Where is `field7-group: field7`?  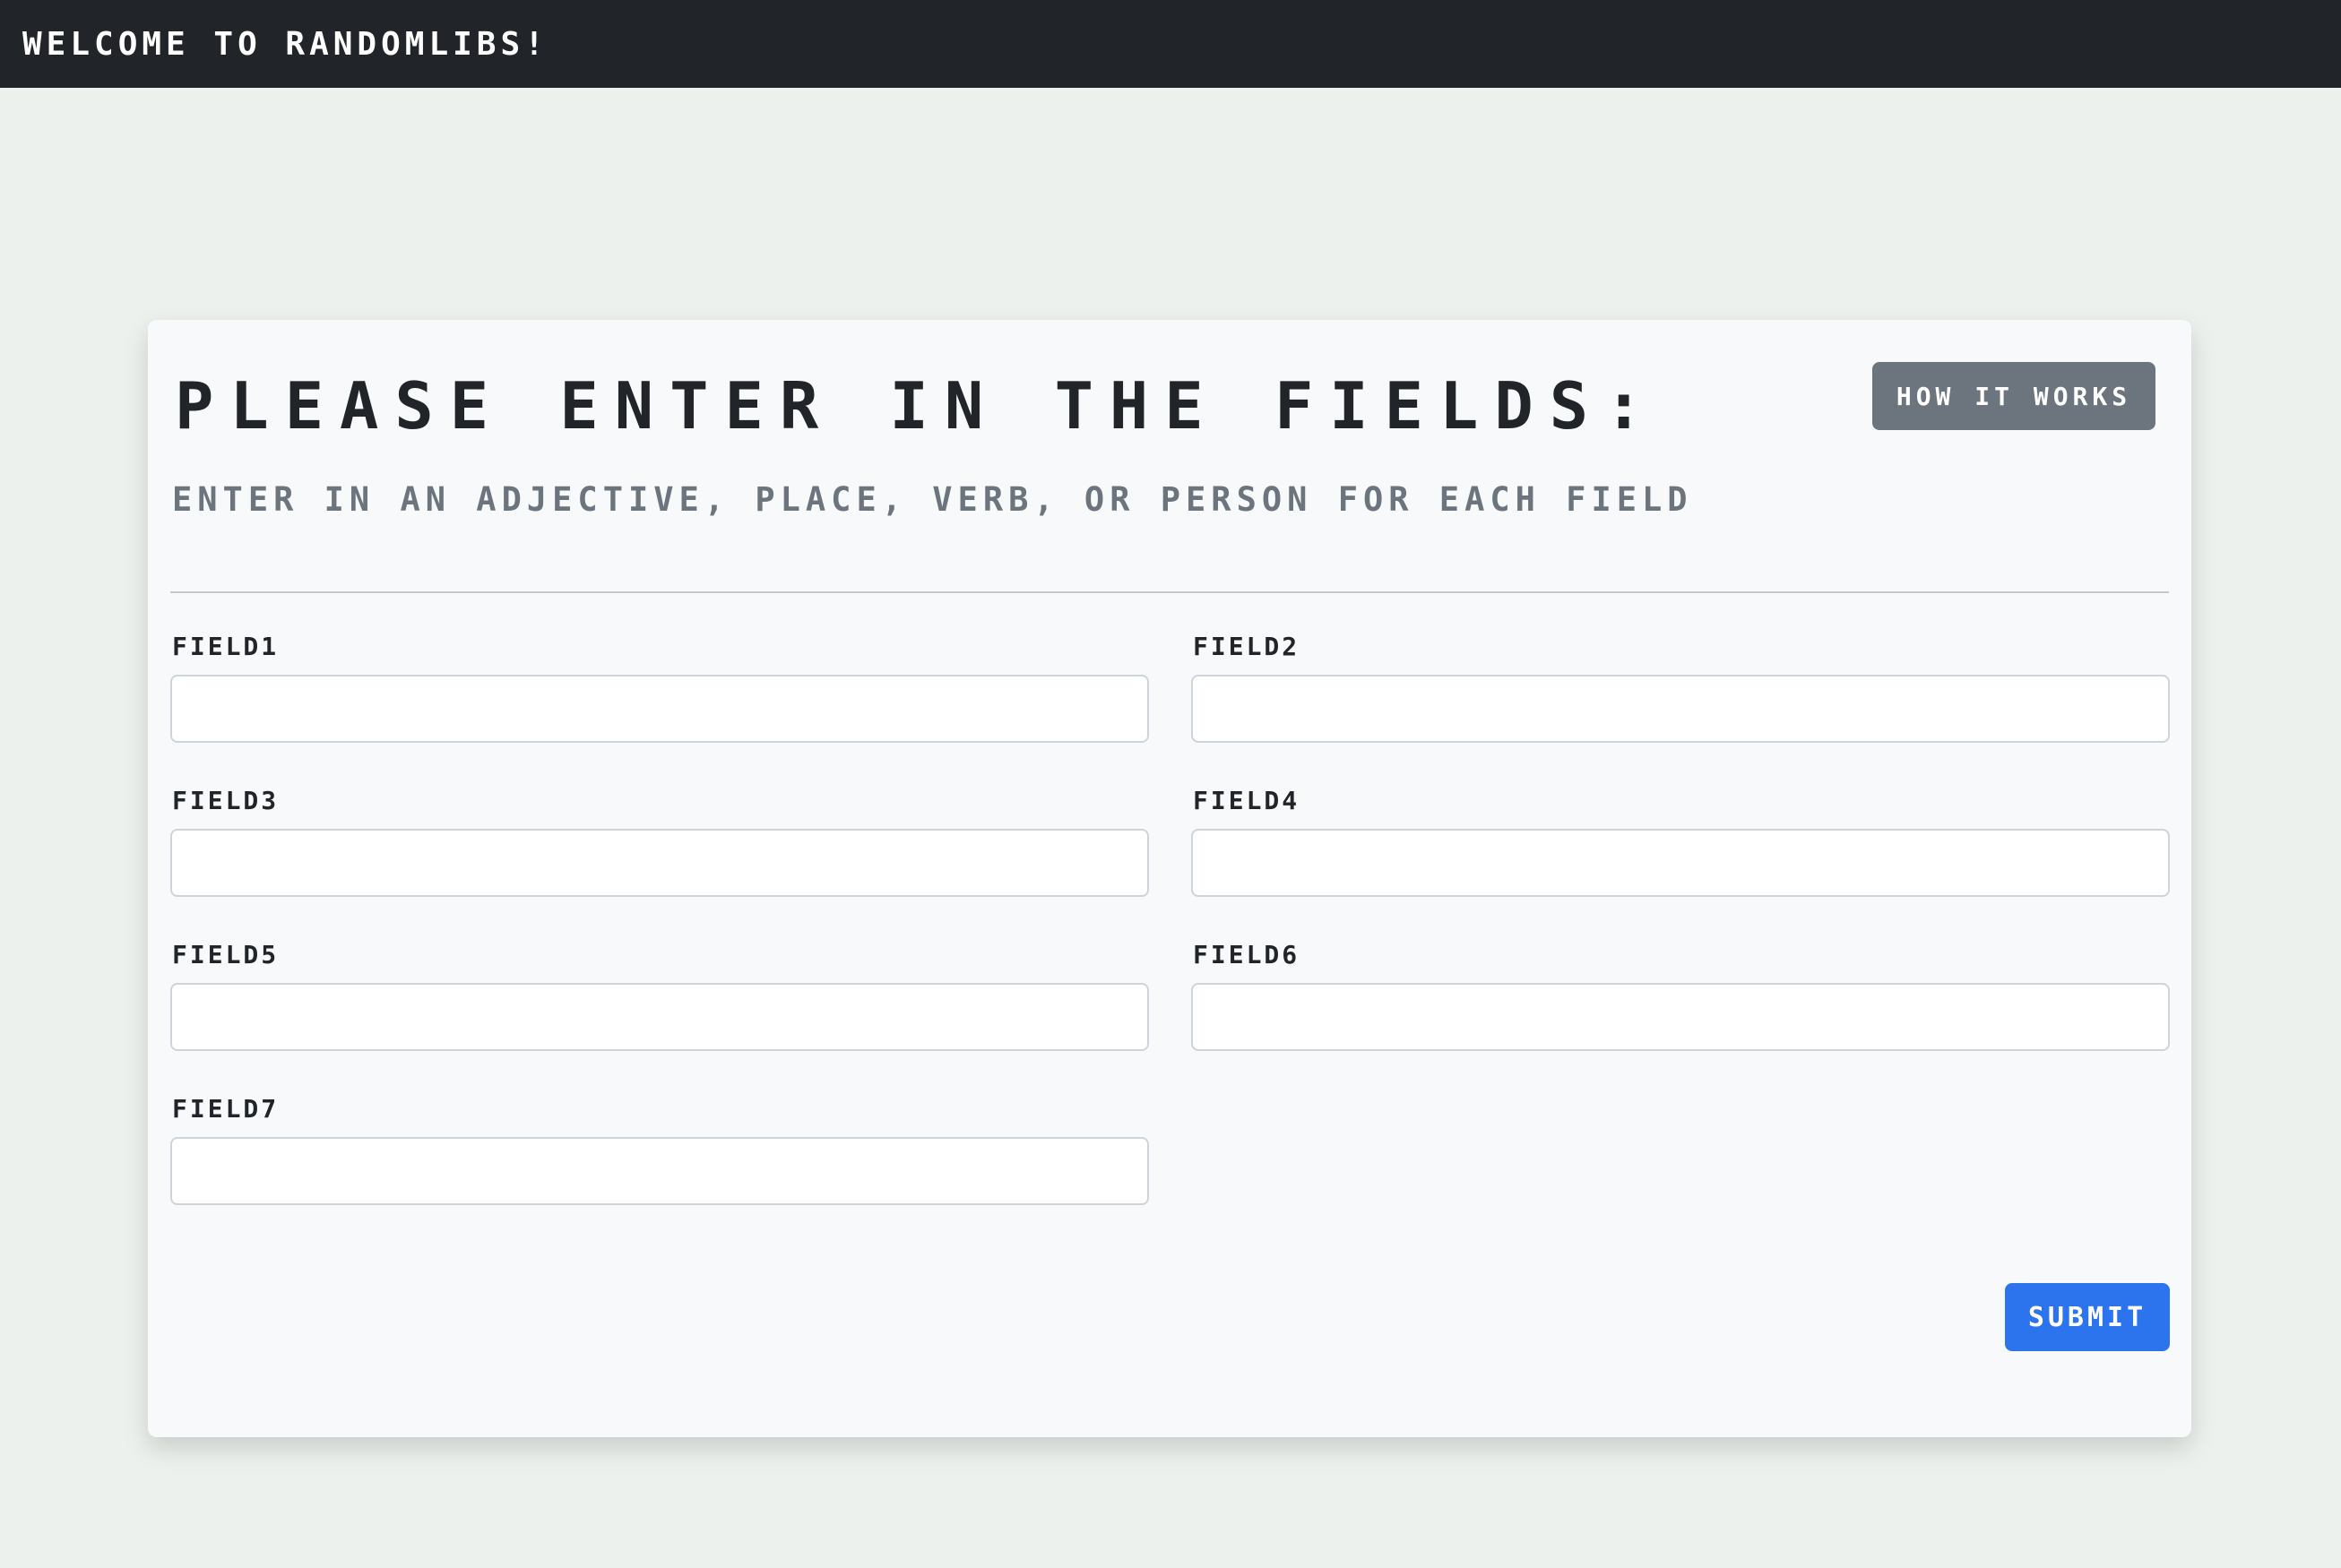 field7-group: field7 is located at coordinates (659, 1150).